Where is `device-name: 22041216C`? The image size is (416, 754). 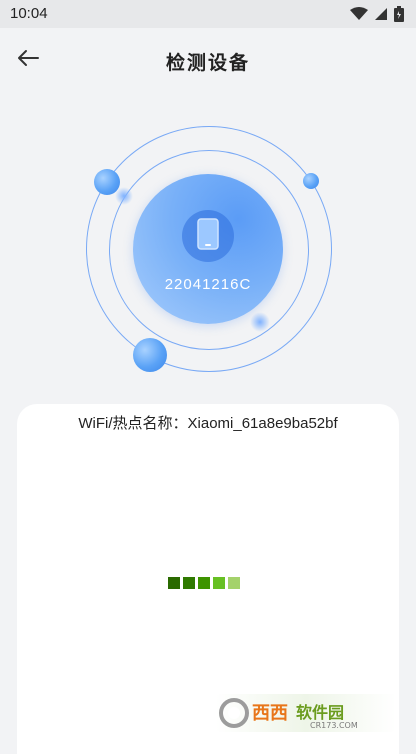 device-name: 22041216C is located at coordinates (208, 284).